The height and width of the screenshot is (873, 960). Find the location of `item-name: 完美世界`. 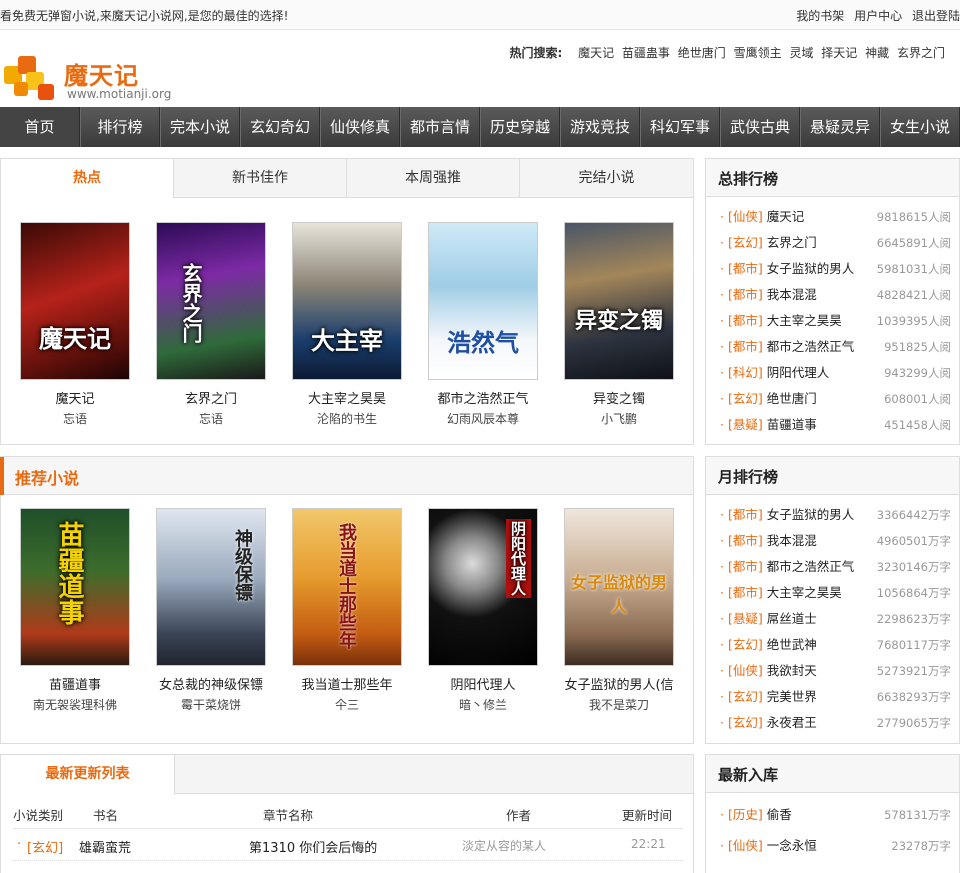

item-name: 完美世界 is located at coordinates (792, 696).